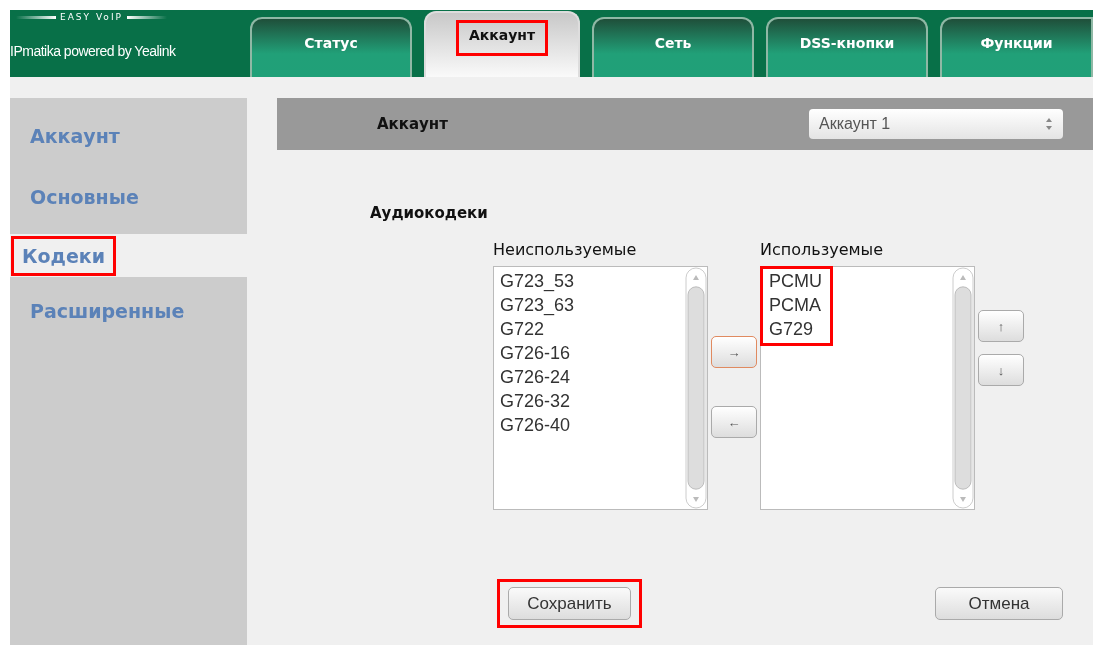 The height and width of the screenshot is (655, 1093). Describe the element at coordinates (1001, 326) in the screenshot. I see `arrow-button: ↑` at that location.